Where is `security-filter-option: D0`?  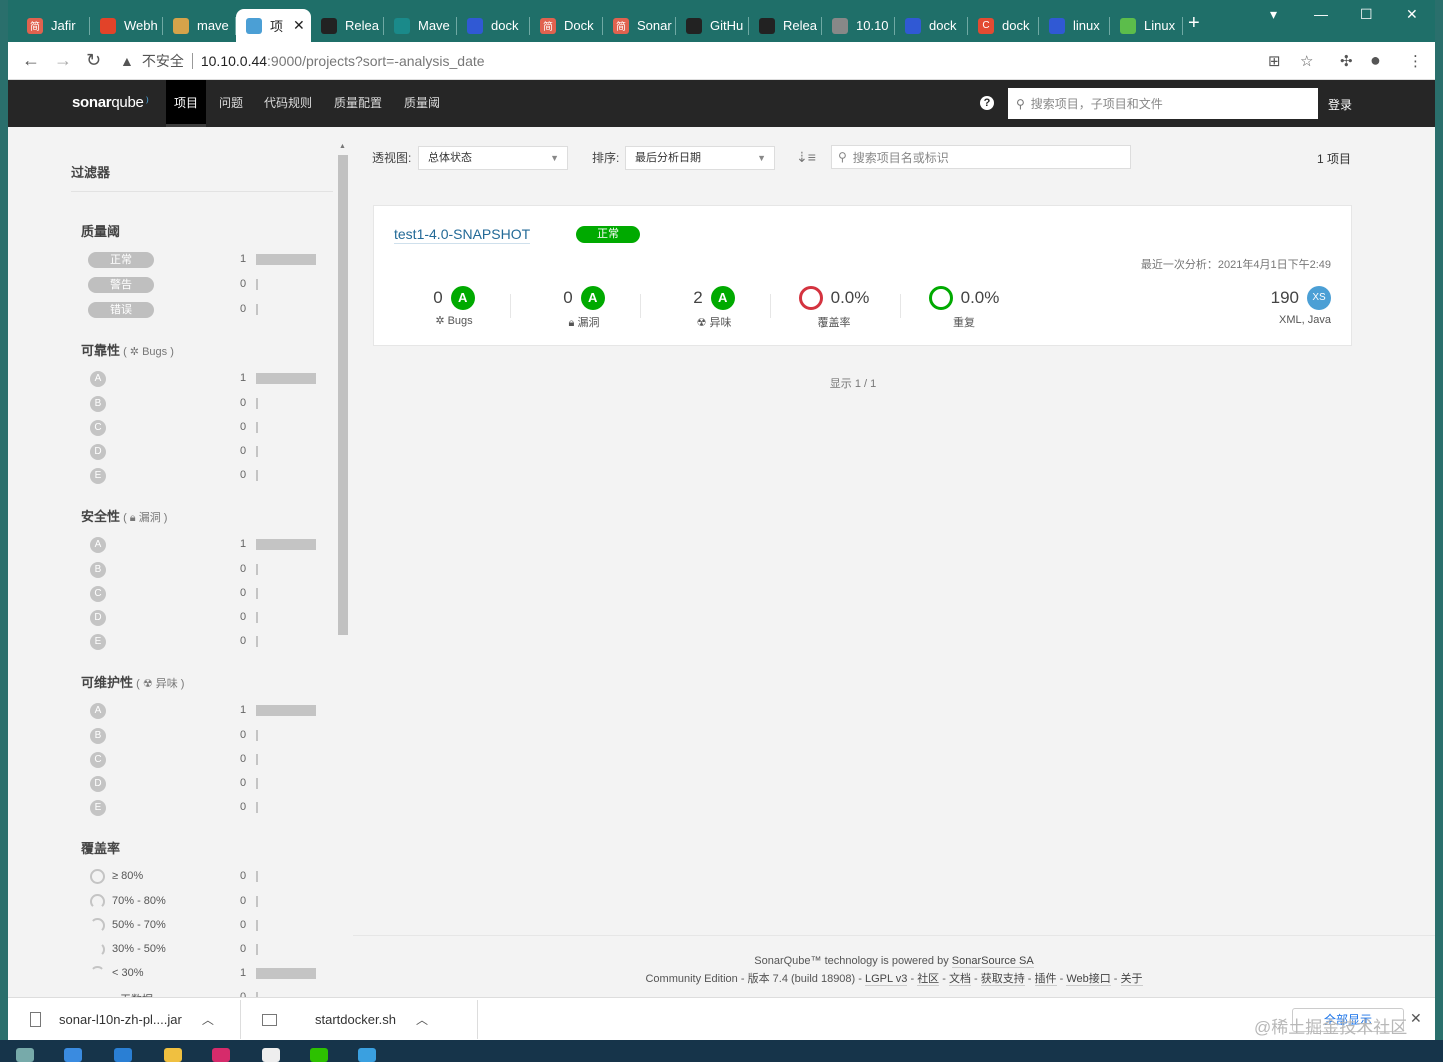
security-filter-option: D0 is located at coordinates (208, 618).